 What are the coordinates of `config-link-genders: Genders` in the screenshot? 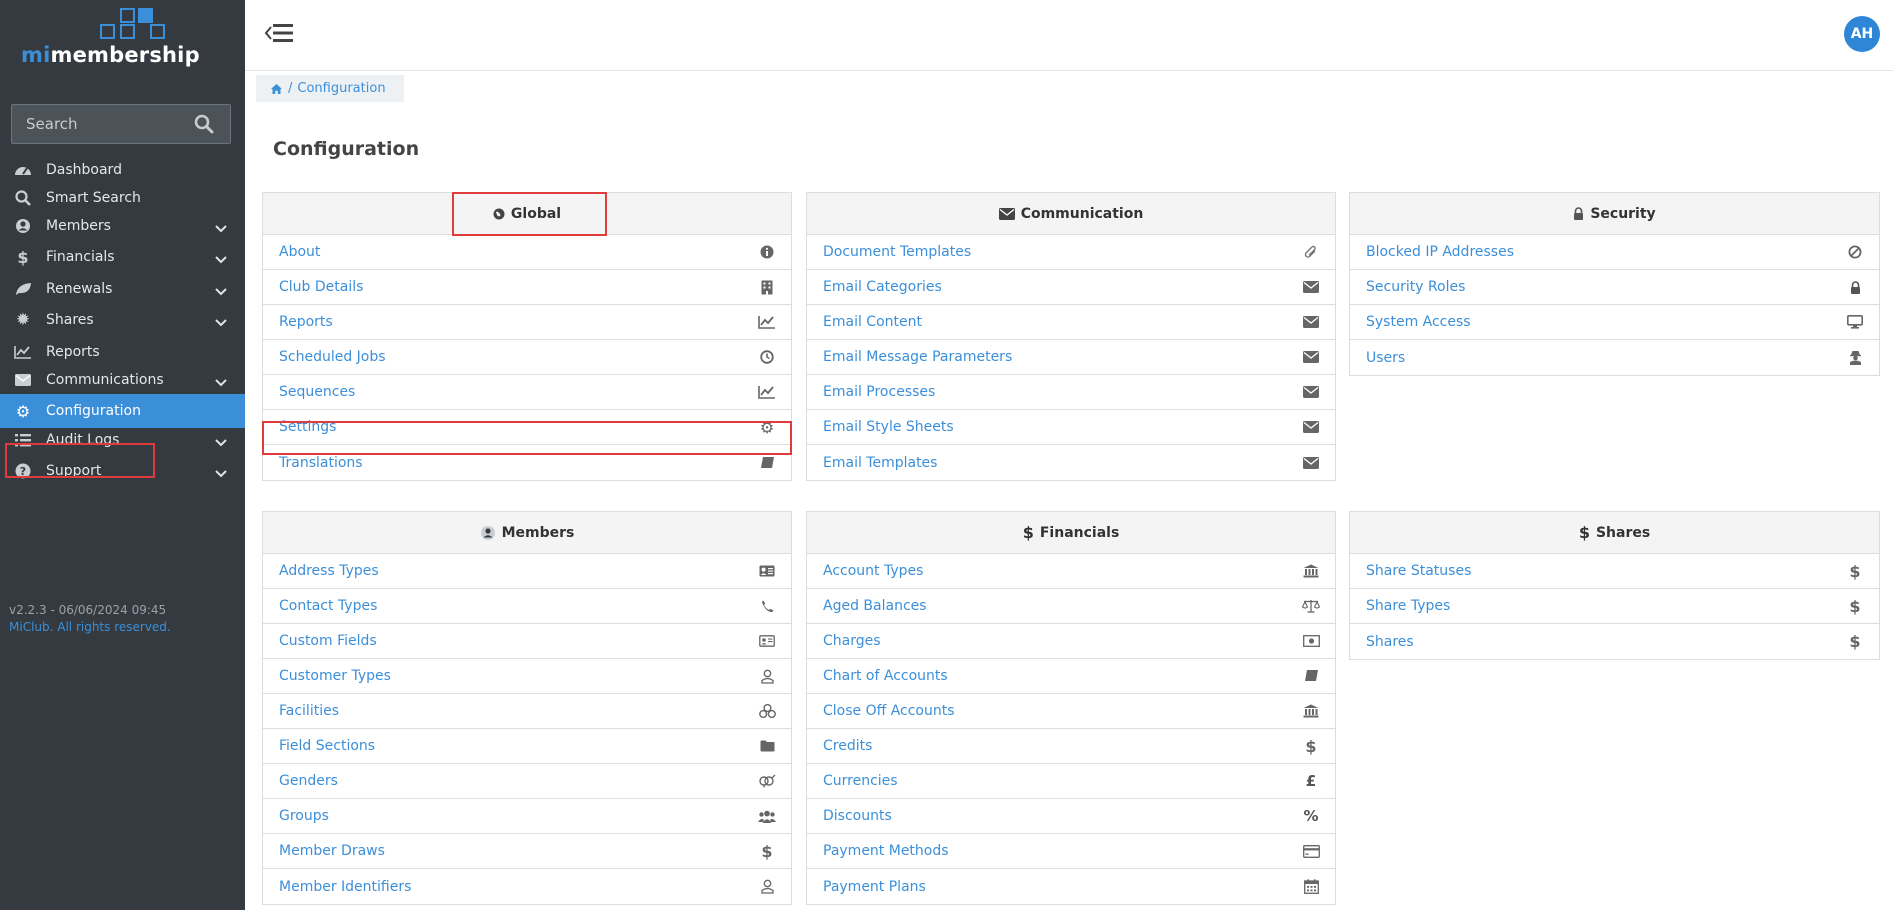 It's located at (527, 781).